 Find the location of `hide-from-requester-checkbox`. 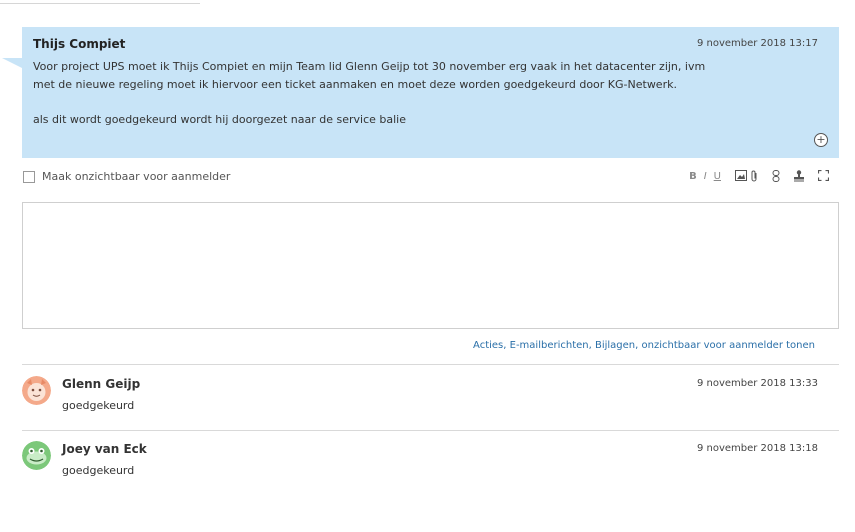

hide-from-requester-checkbox is located at coordinates (29, 177).